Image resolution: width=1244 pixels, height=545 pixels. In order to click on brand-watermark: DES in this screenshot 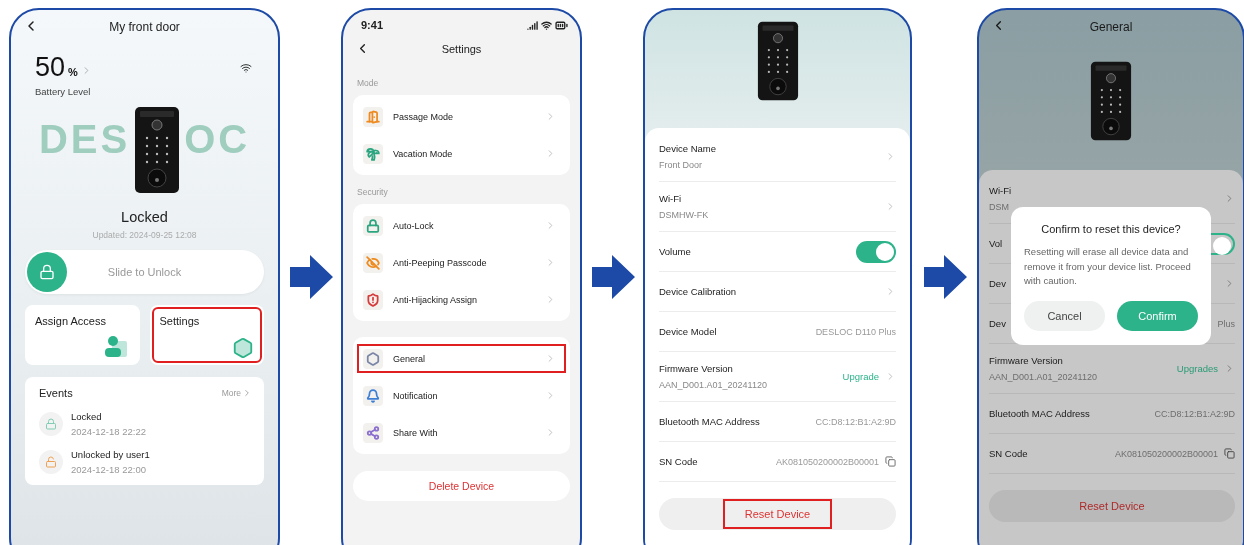, I will do `click(84, 139)`.